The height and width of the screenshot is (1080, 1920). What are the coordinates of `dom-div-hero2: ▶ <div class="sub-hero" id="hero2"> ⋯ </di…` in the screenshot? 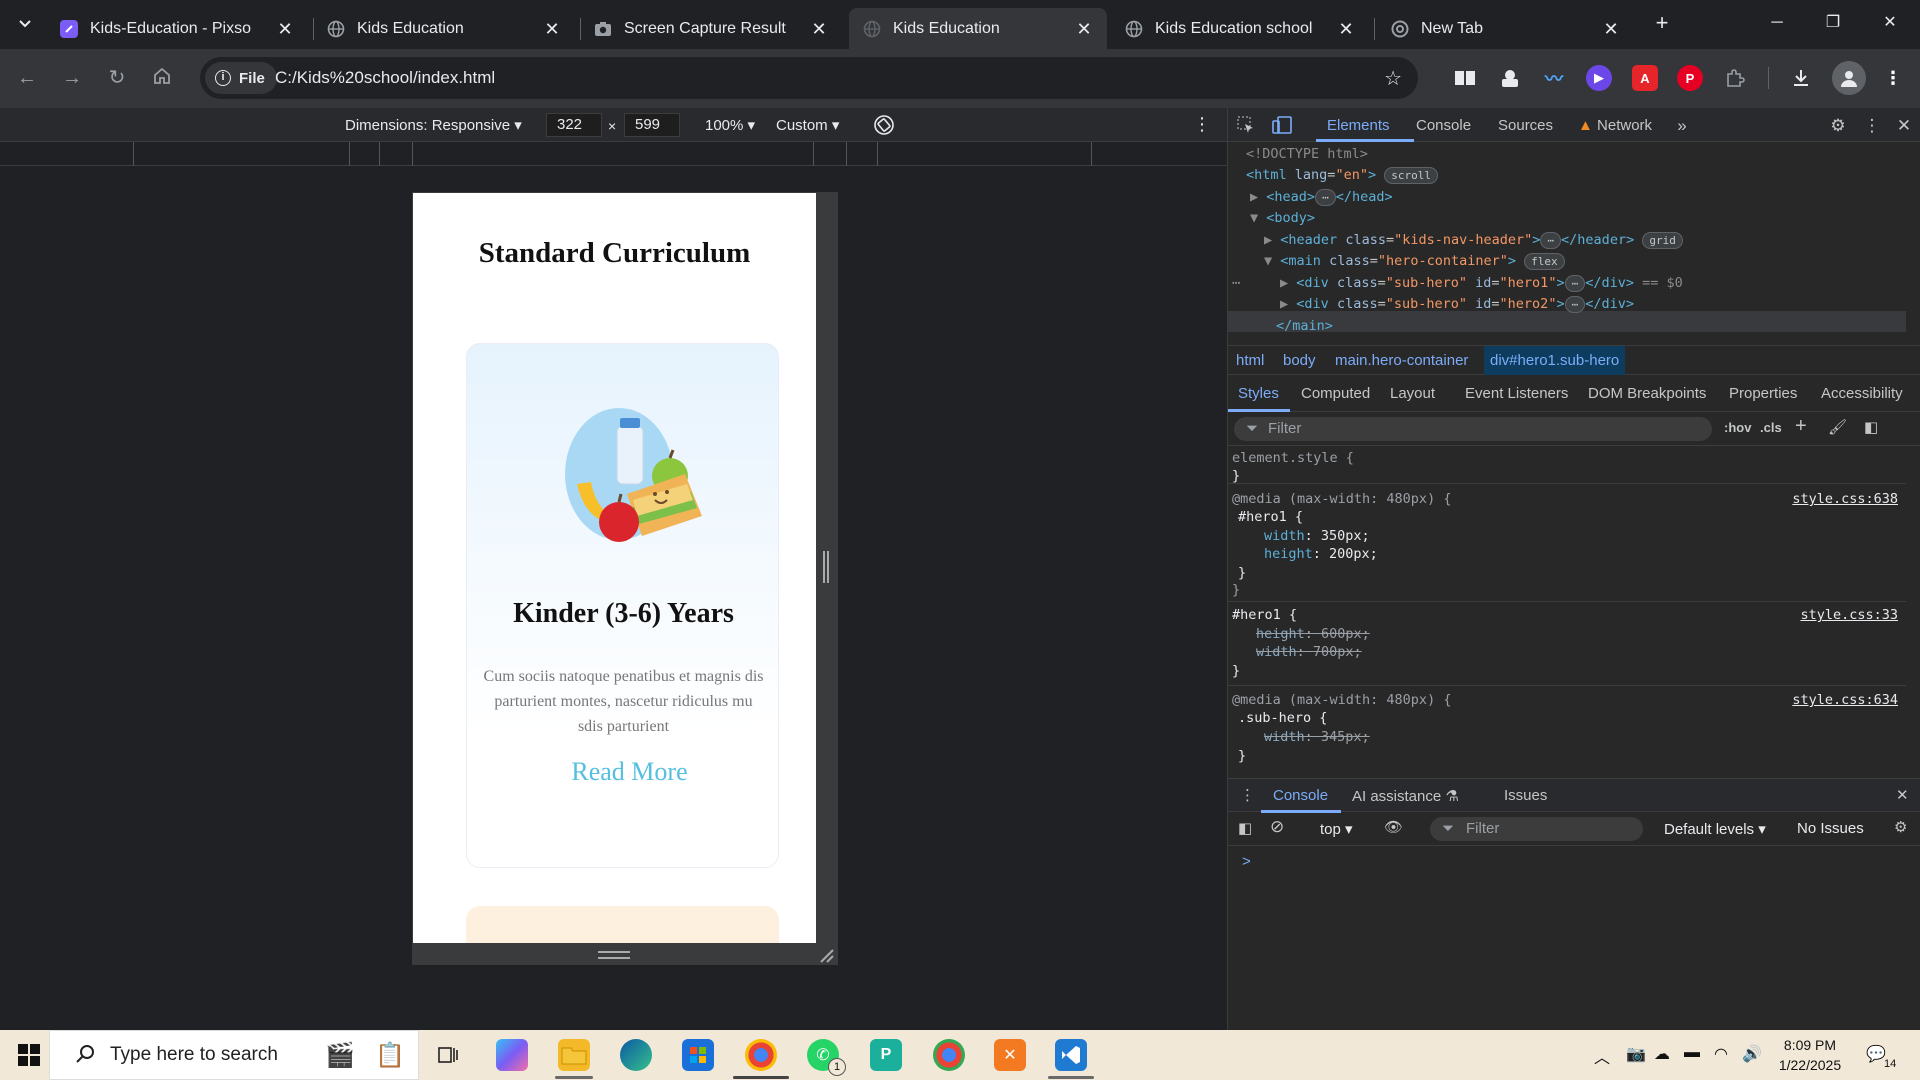 It's located at (1457, 305).